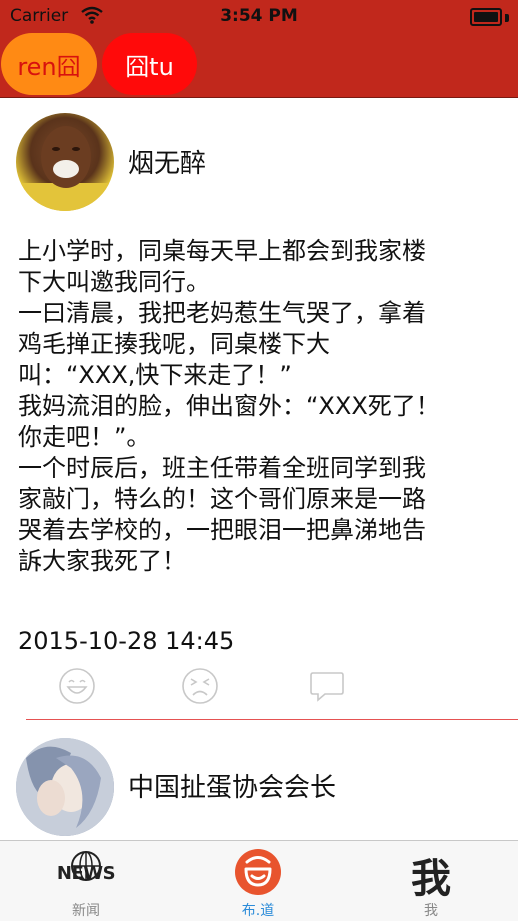  I want to click on tab-bar: NEWS 新闻 布.道 我 我, so click(259, 880).